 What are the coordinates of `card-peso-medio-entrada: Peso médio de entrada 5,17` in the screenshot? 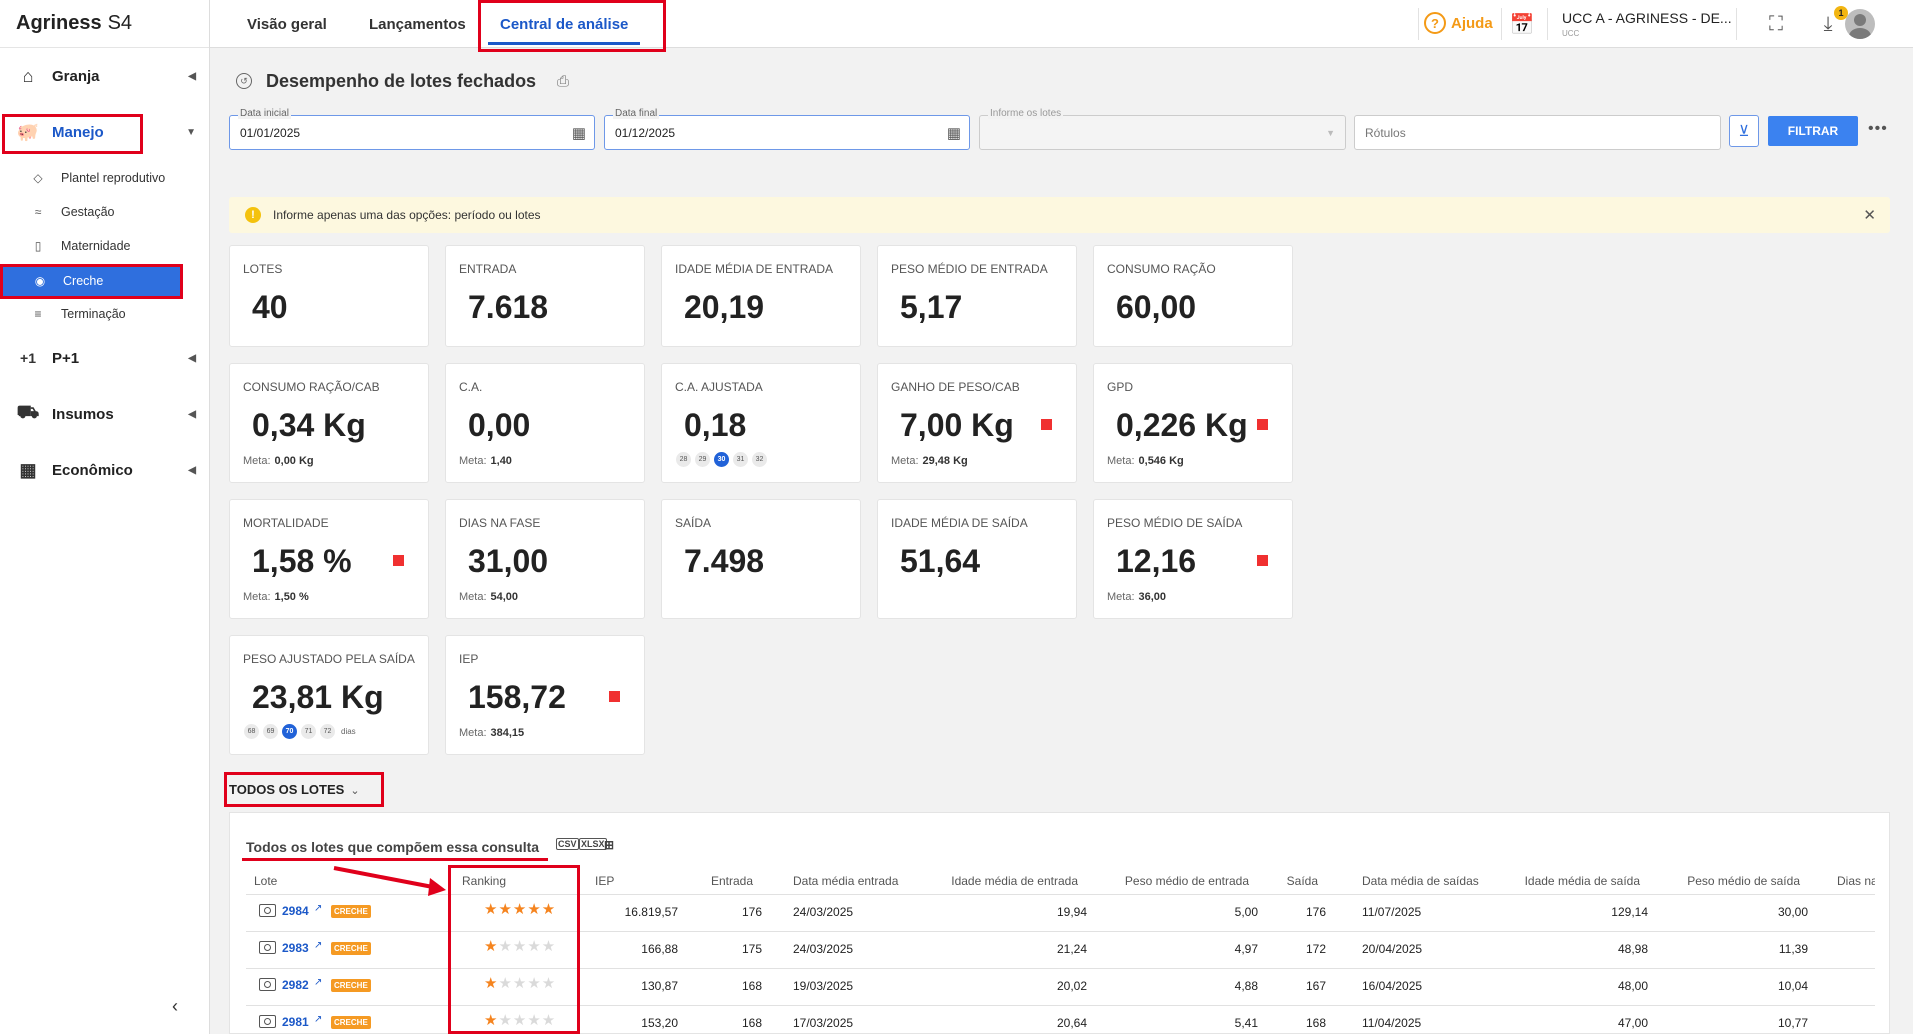 It's located at (977, 296).